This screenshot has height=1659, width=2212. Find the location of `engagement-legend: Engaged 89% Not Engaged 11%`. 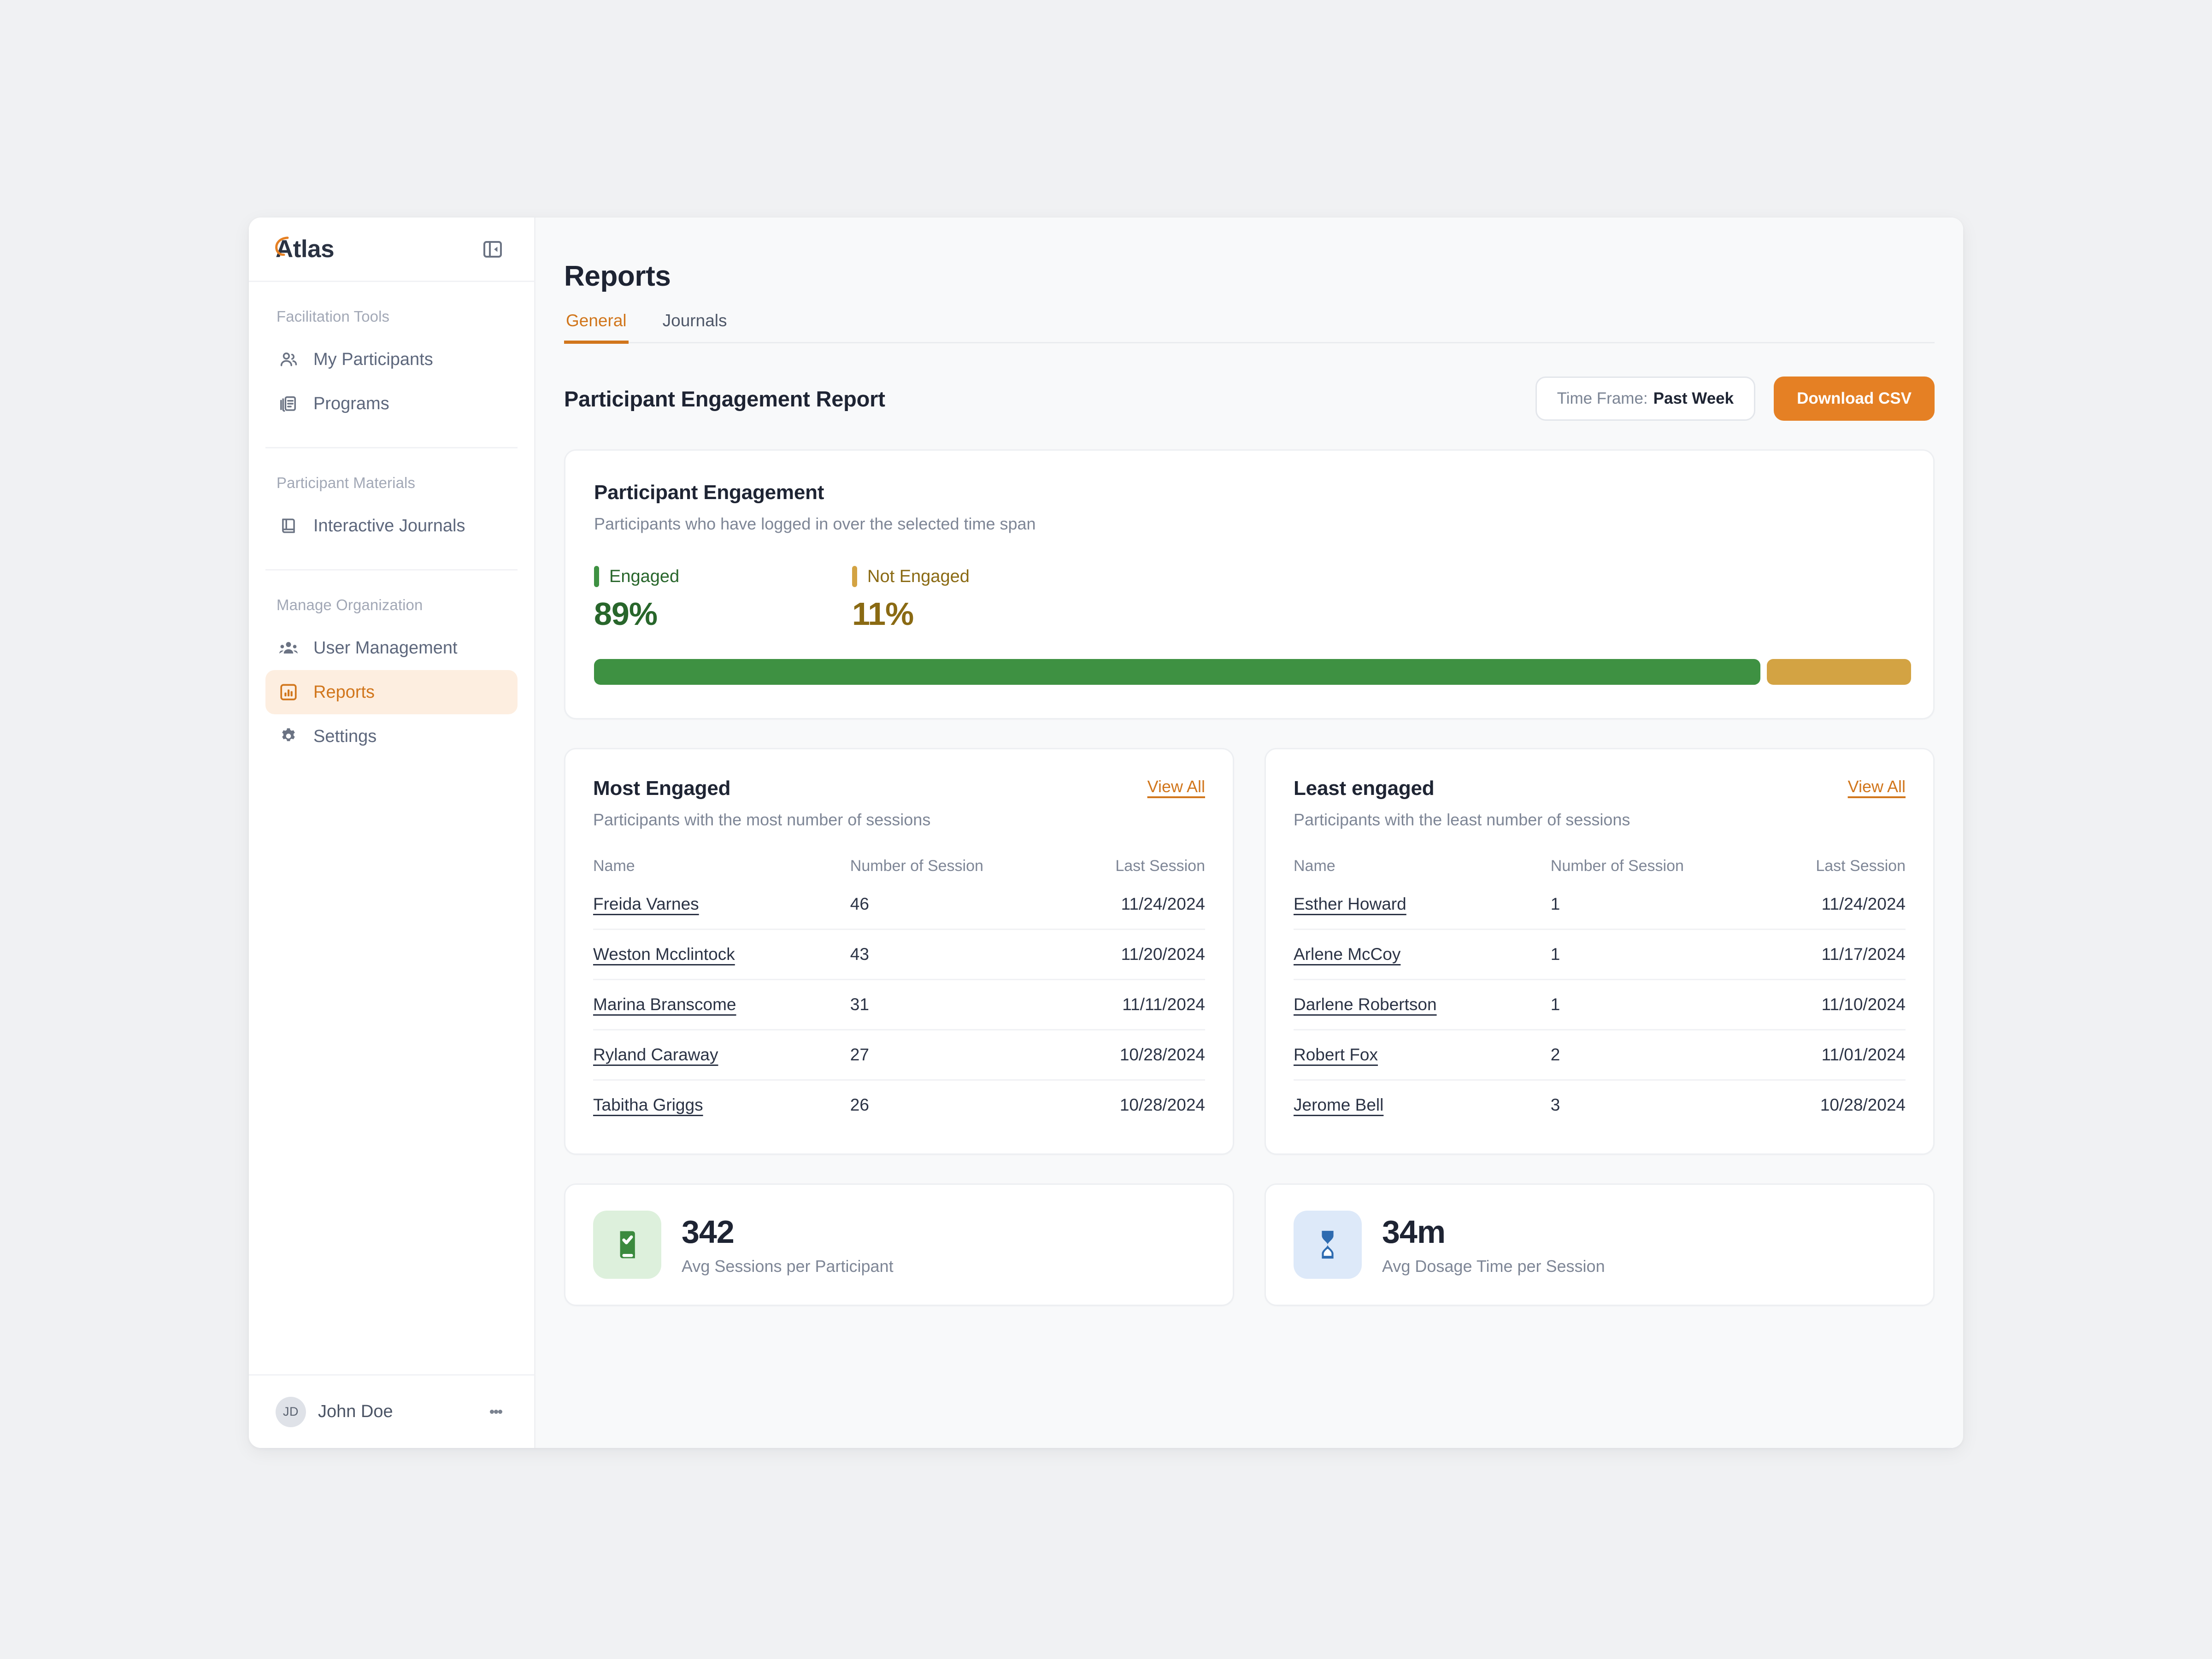

engagement-legend: Engaged 89% Not Engaged 11% is located at coordinates (1249, 599).